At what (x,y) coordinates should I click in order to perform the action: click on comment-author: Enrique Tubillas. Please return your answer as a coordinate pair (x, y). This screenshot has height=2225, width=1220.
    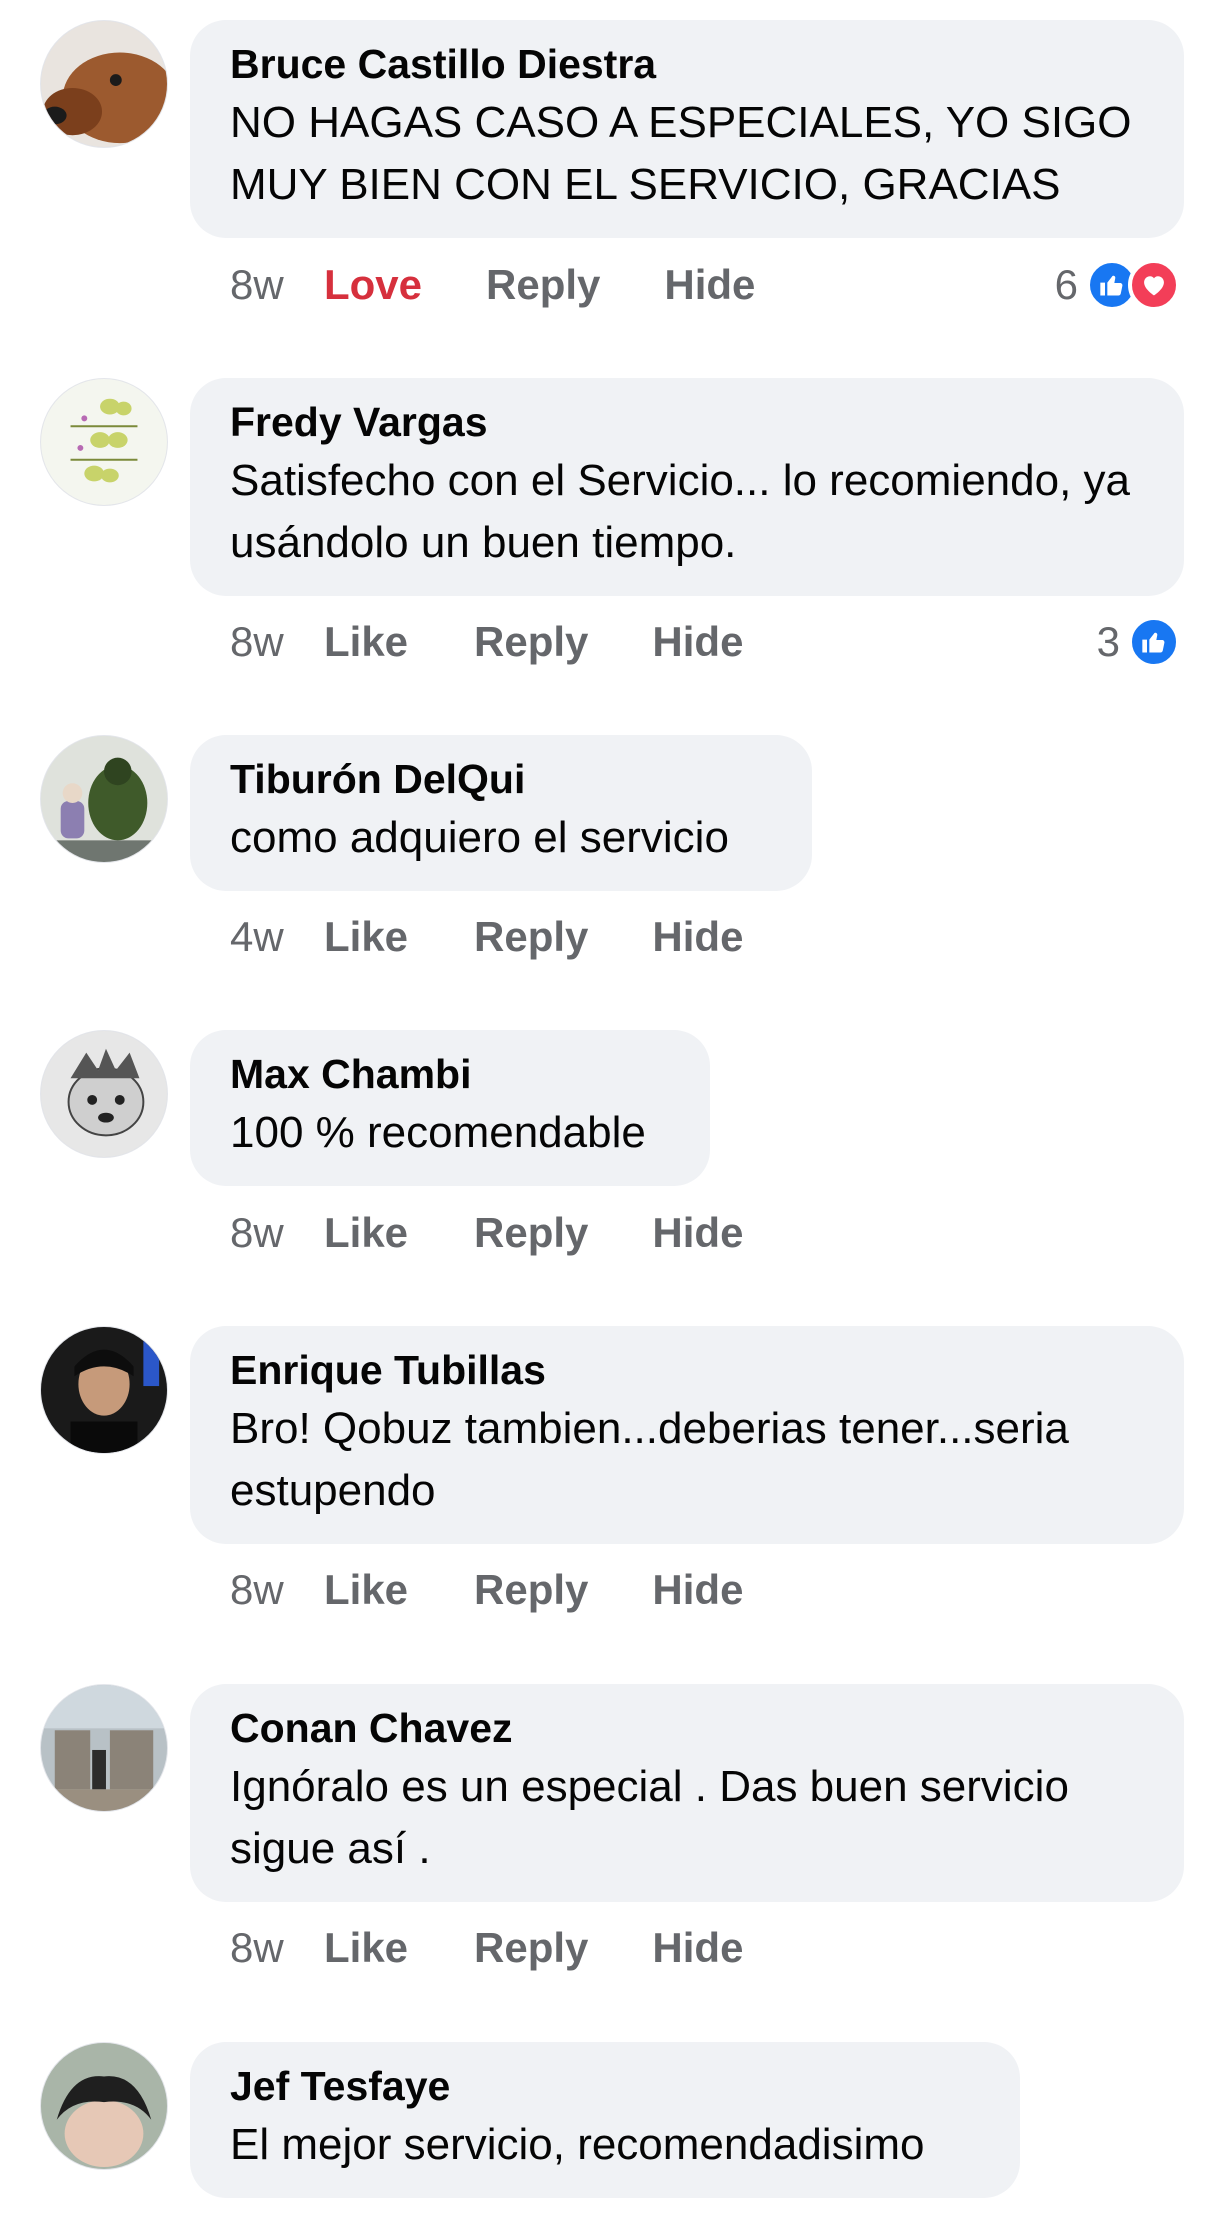
    Looking at the image, I should click on (687, 1370).